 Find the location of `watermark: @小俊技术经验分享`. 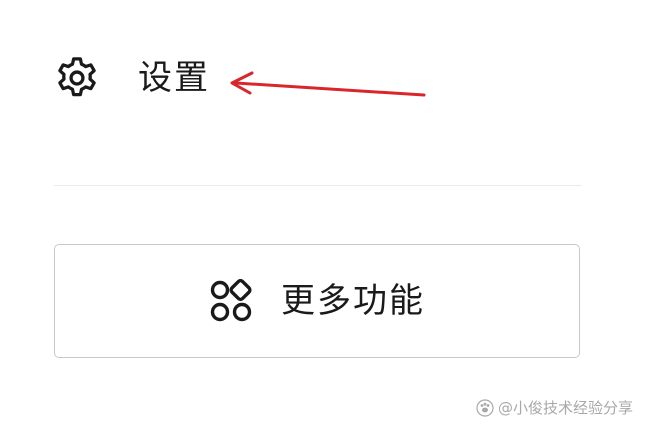

watermark: @小俊技术经验分享 is located at coordinates (554, 407).